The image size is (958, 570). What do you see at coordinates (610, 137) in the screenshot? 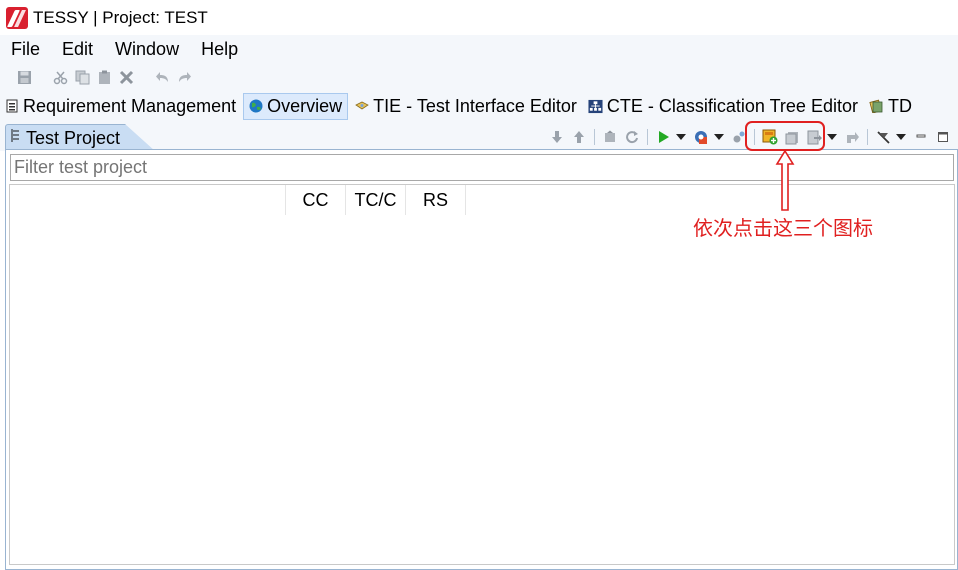
I see `restore-icon` at bounding box center [610, 137].